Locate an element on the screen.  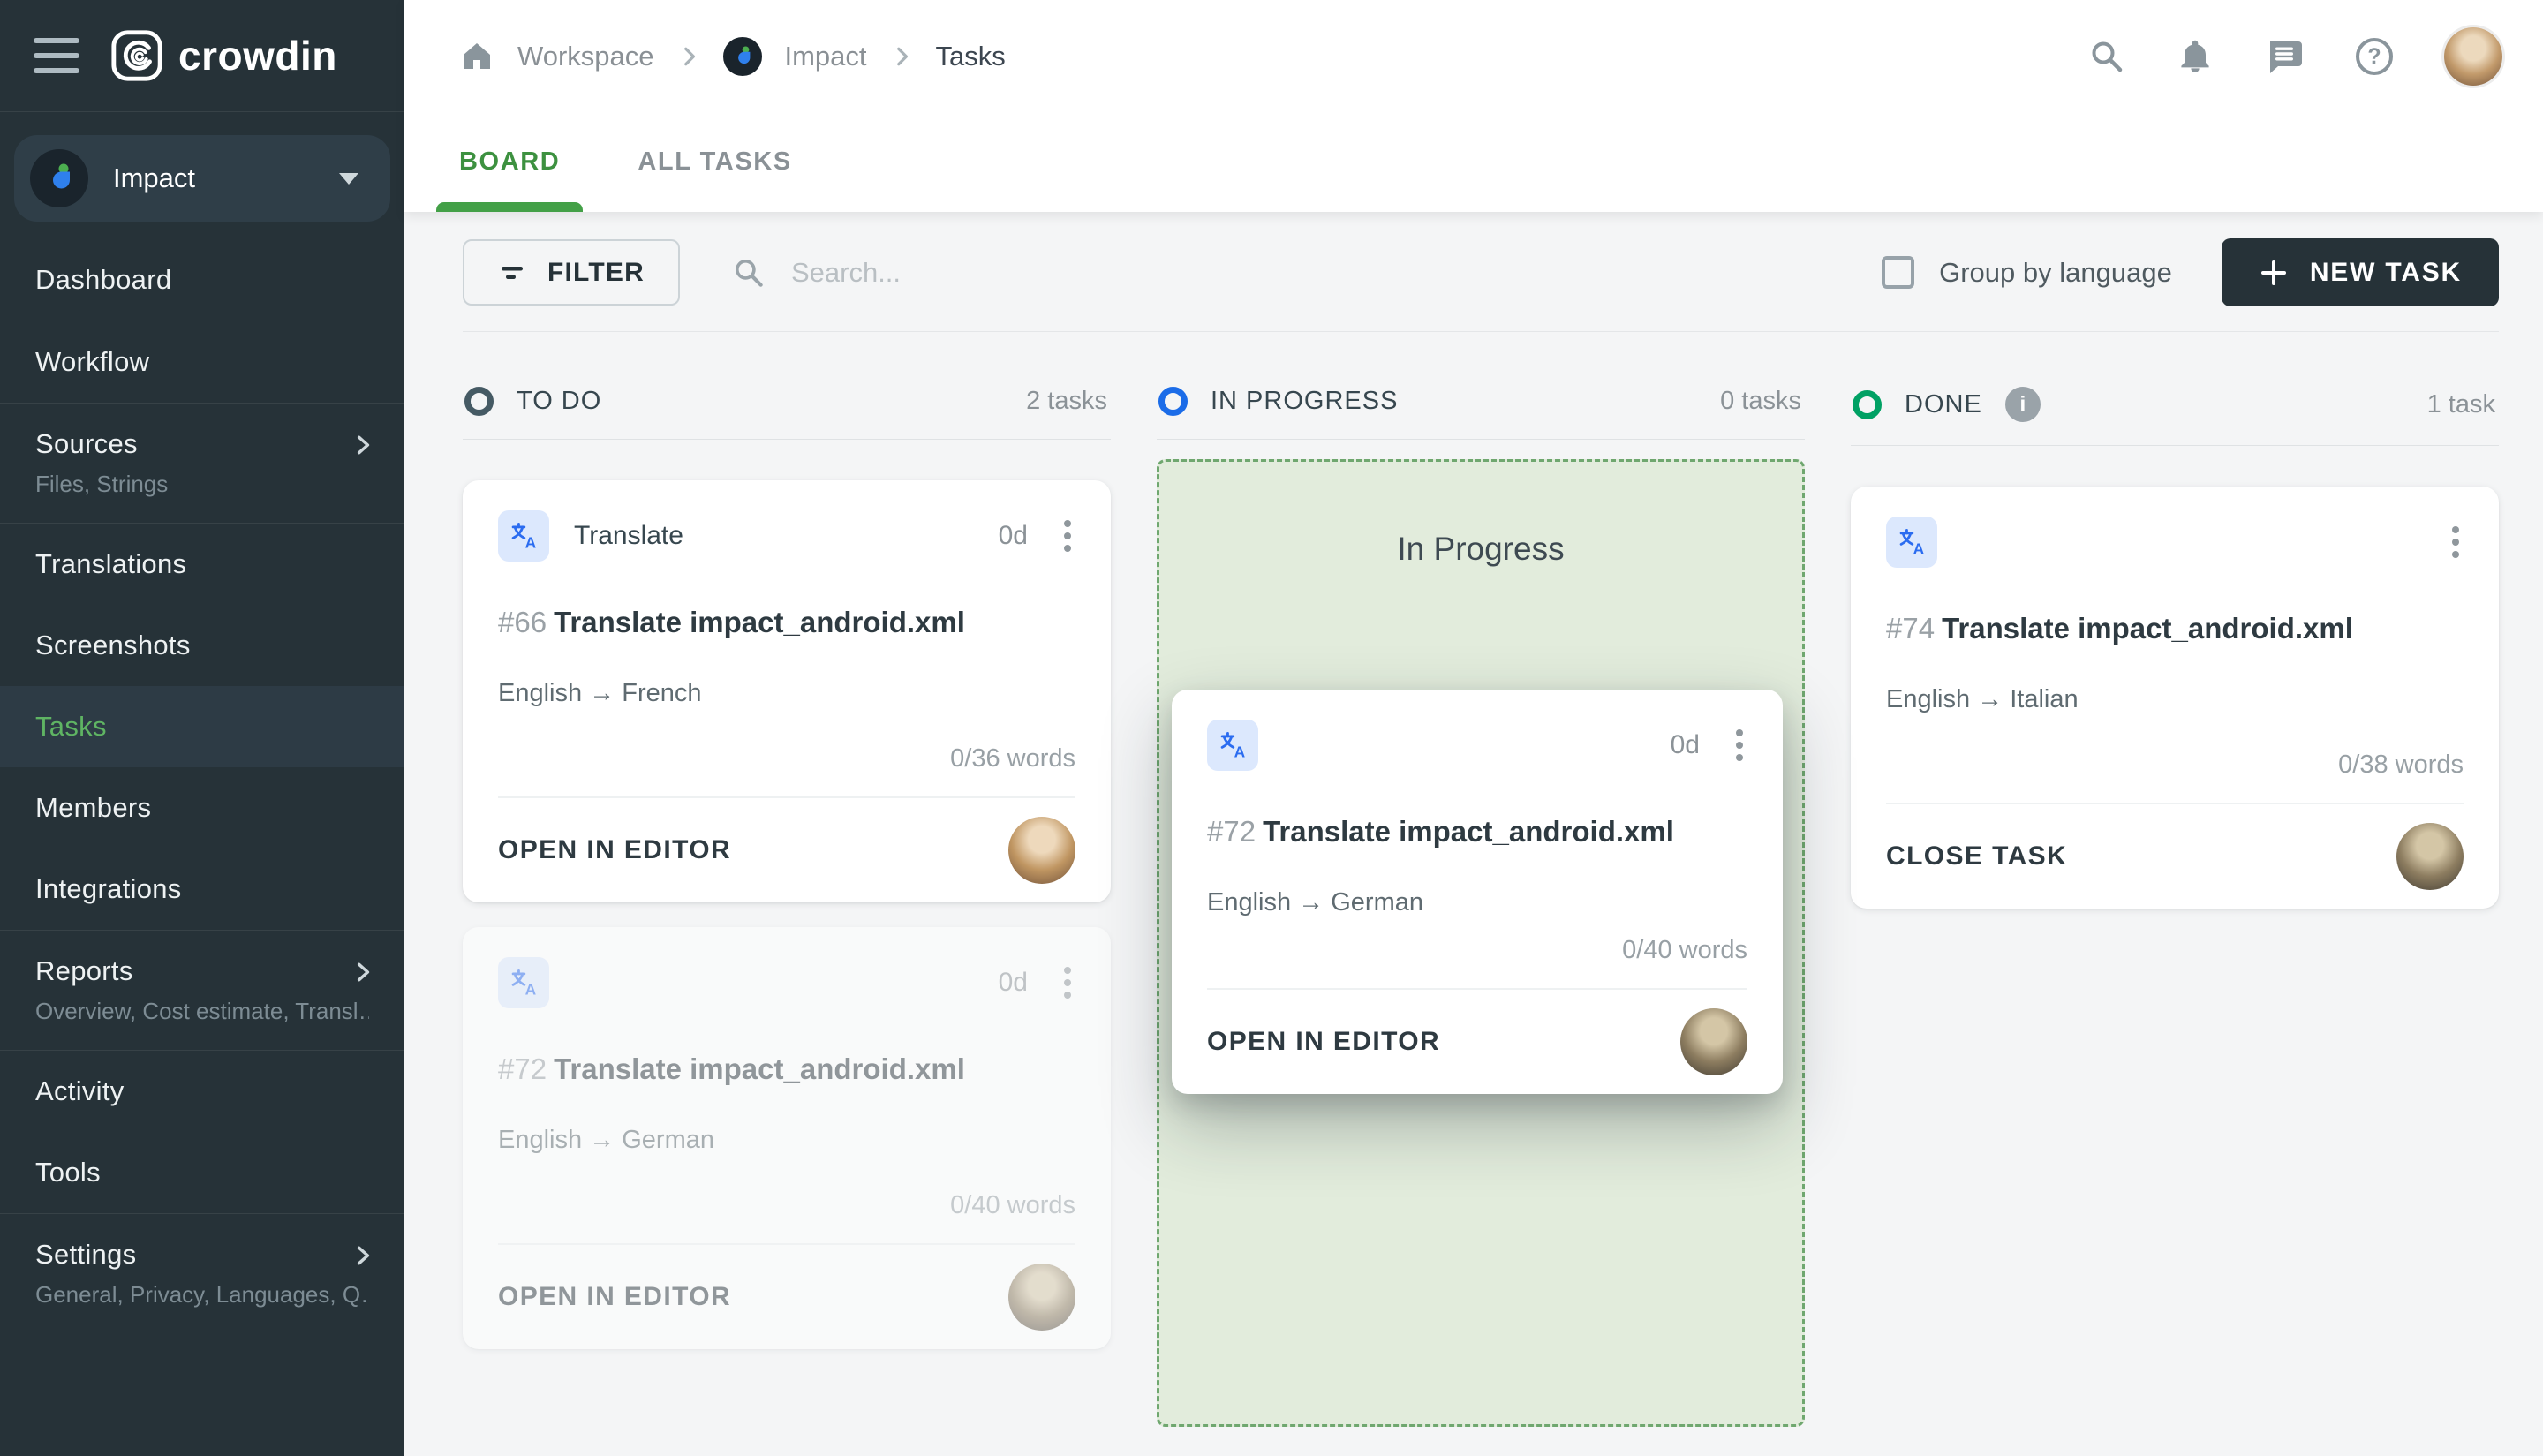
column-done-header: DONE i 1 task is located at coordinates (2175, 416).